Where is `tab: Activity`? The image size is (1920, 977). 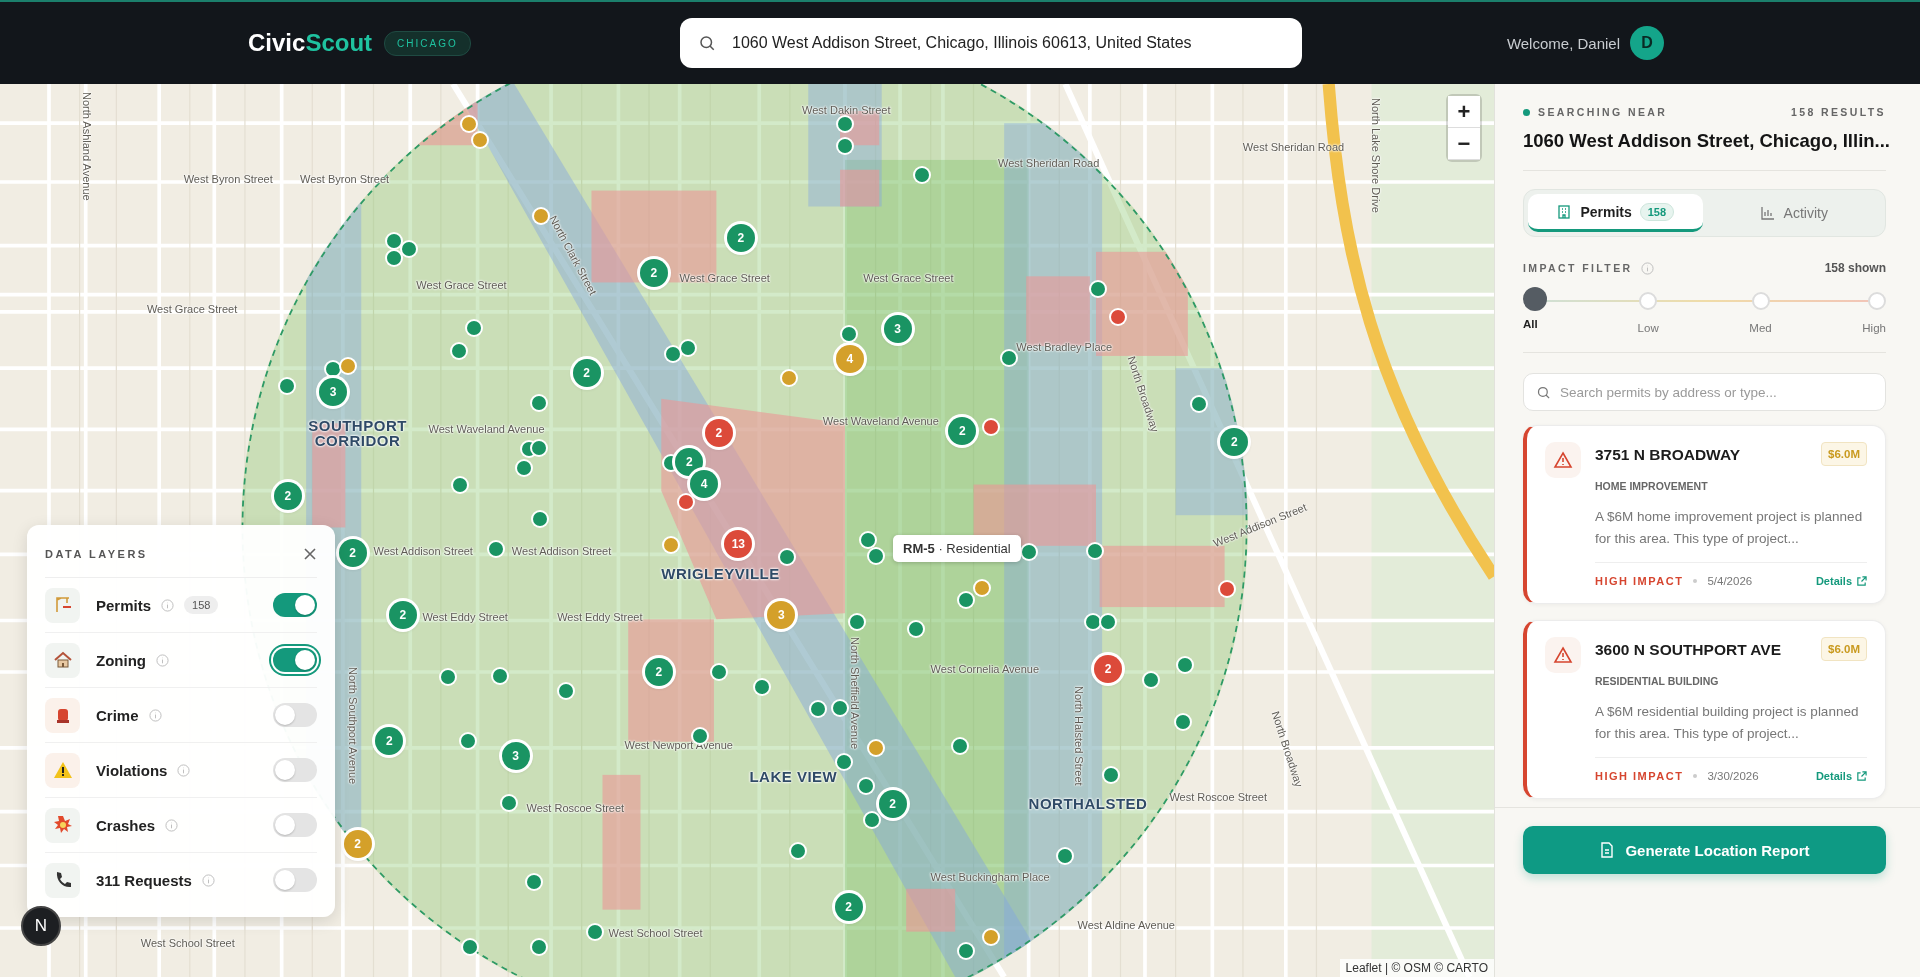 tab: Activity is located at coordinates (1793, 213).